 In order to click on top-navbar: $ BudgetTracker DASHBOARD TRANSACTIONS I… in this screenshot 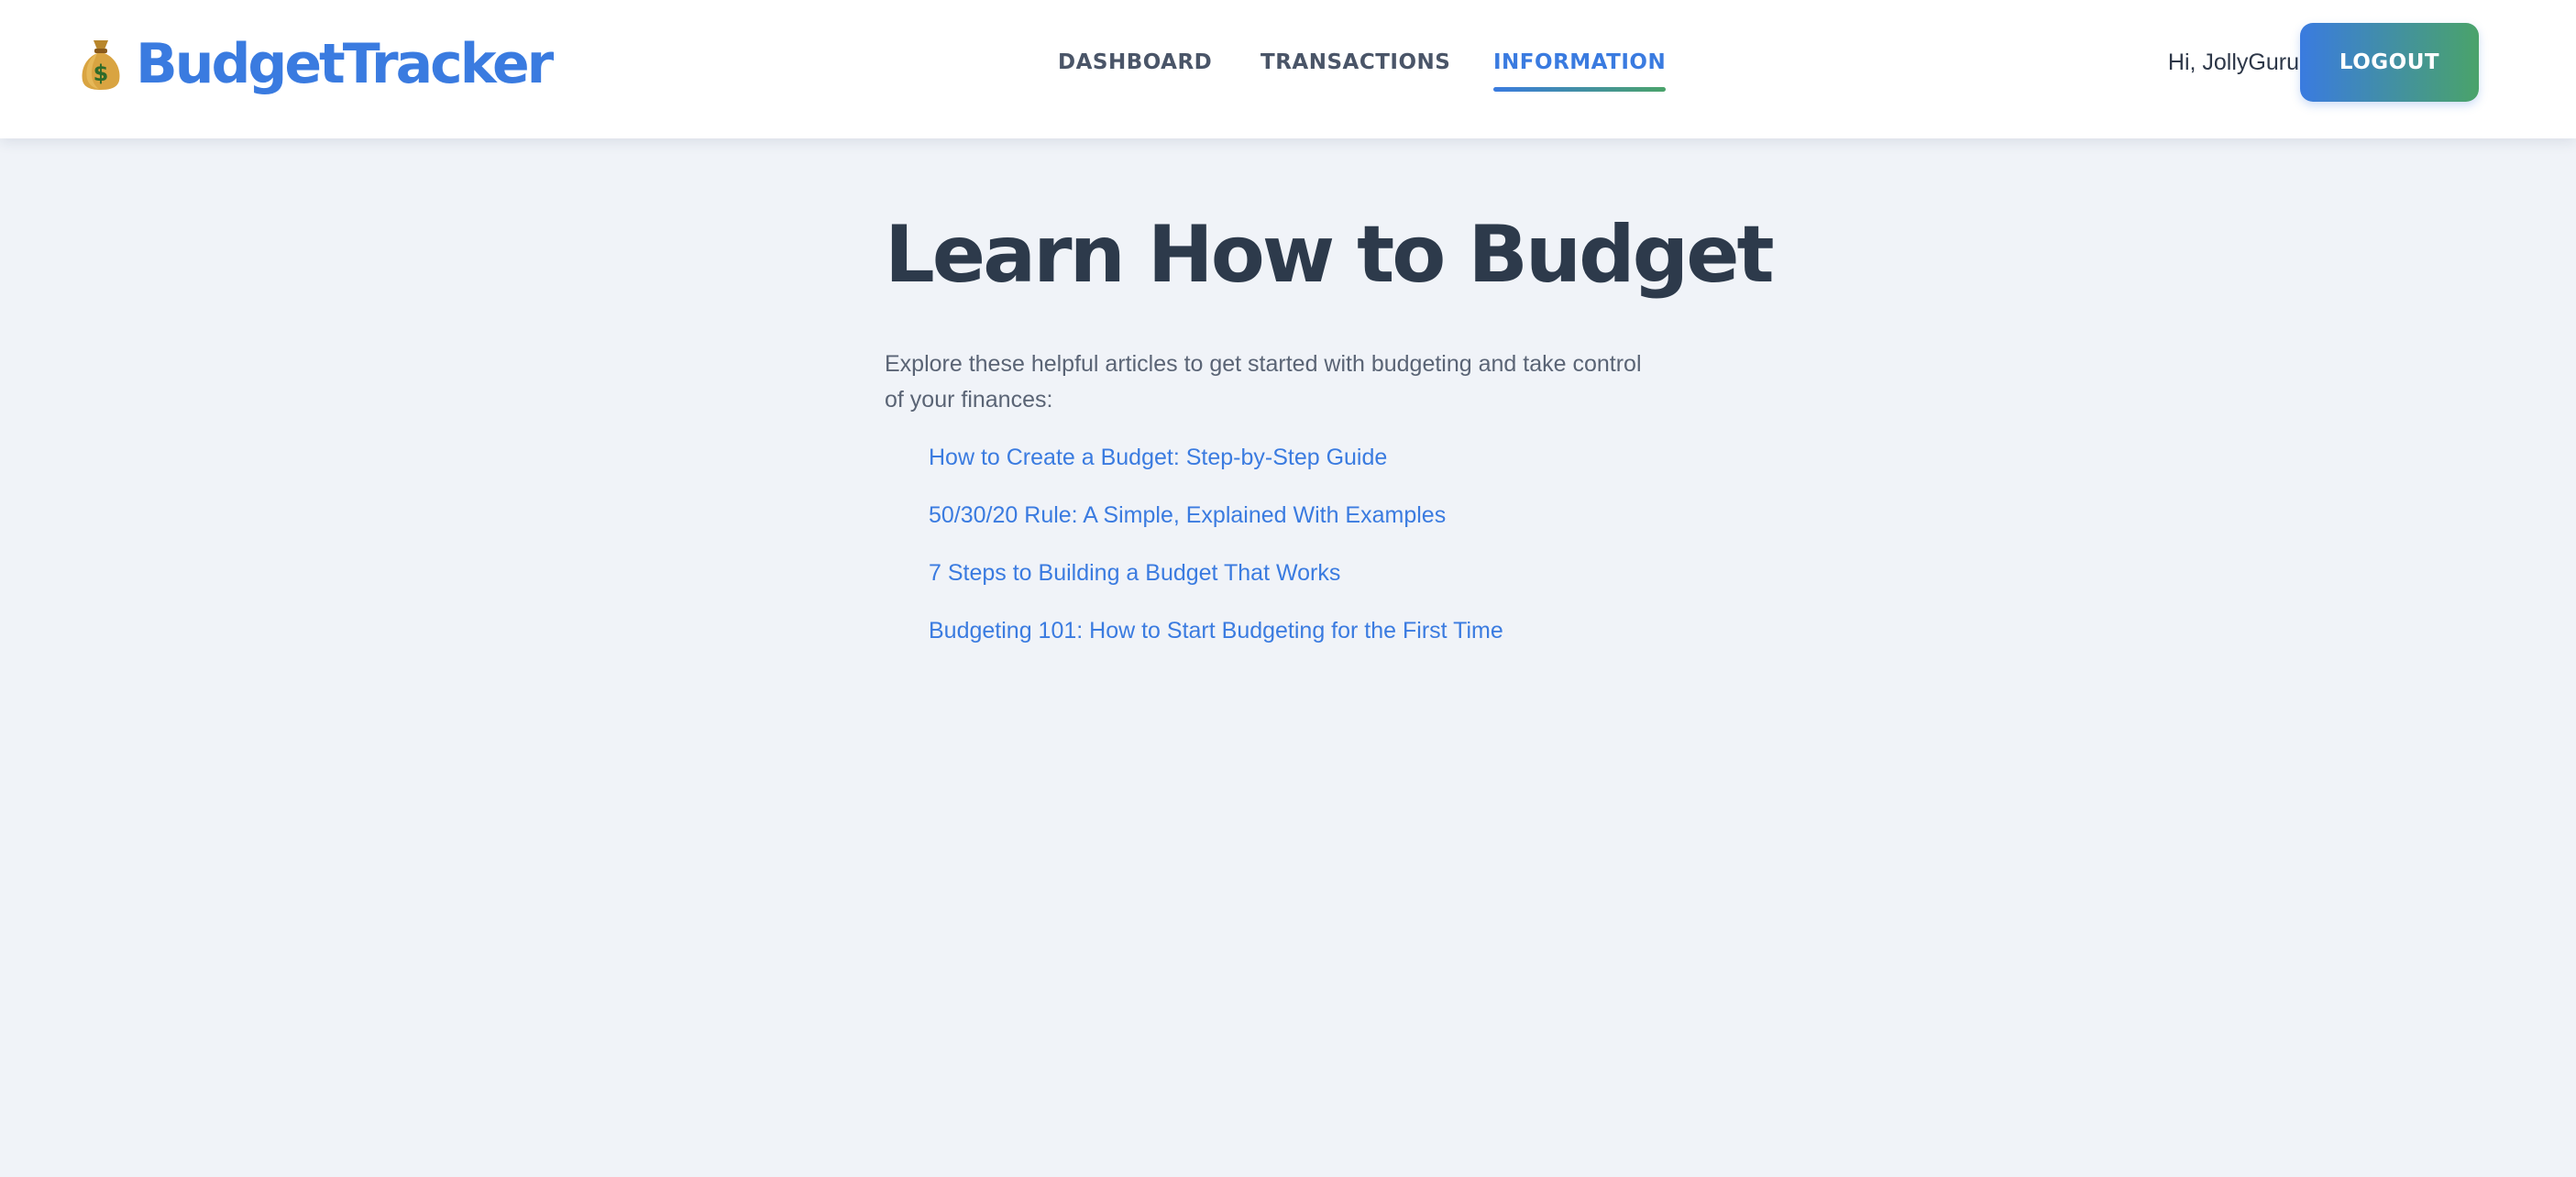, I will do `click(1288, 69)`.